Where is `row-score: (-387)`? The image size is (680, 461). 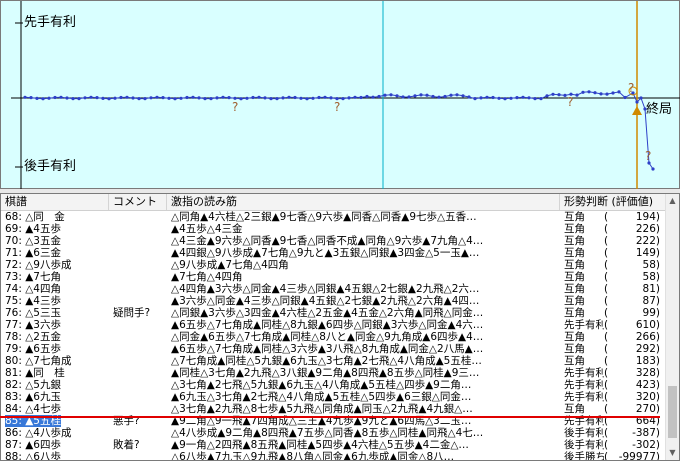 row-score: (-387) is located at coordinates (634, 433).